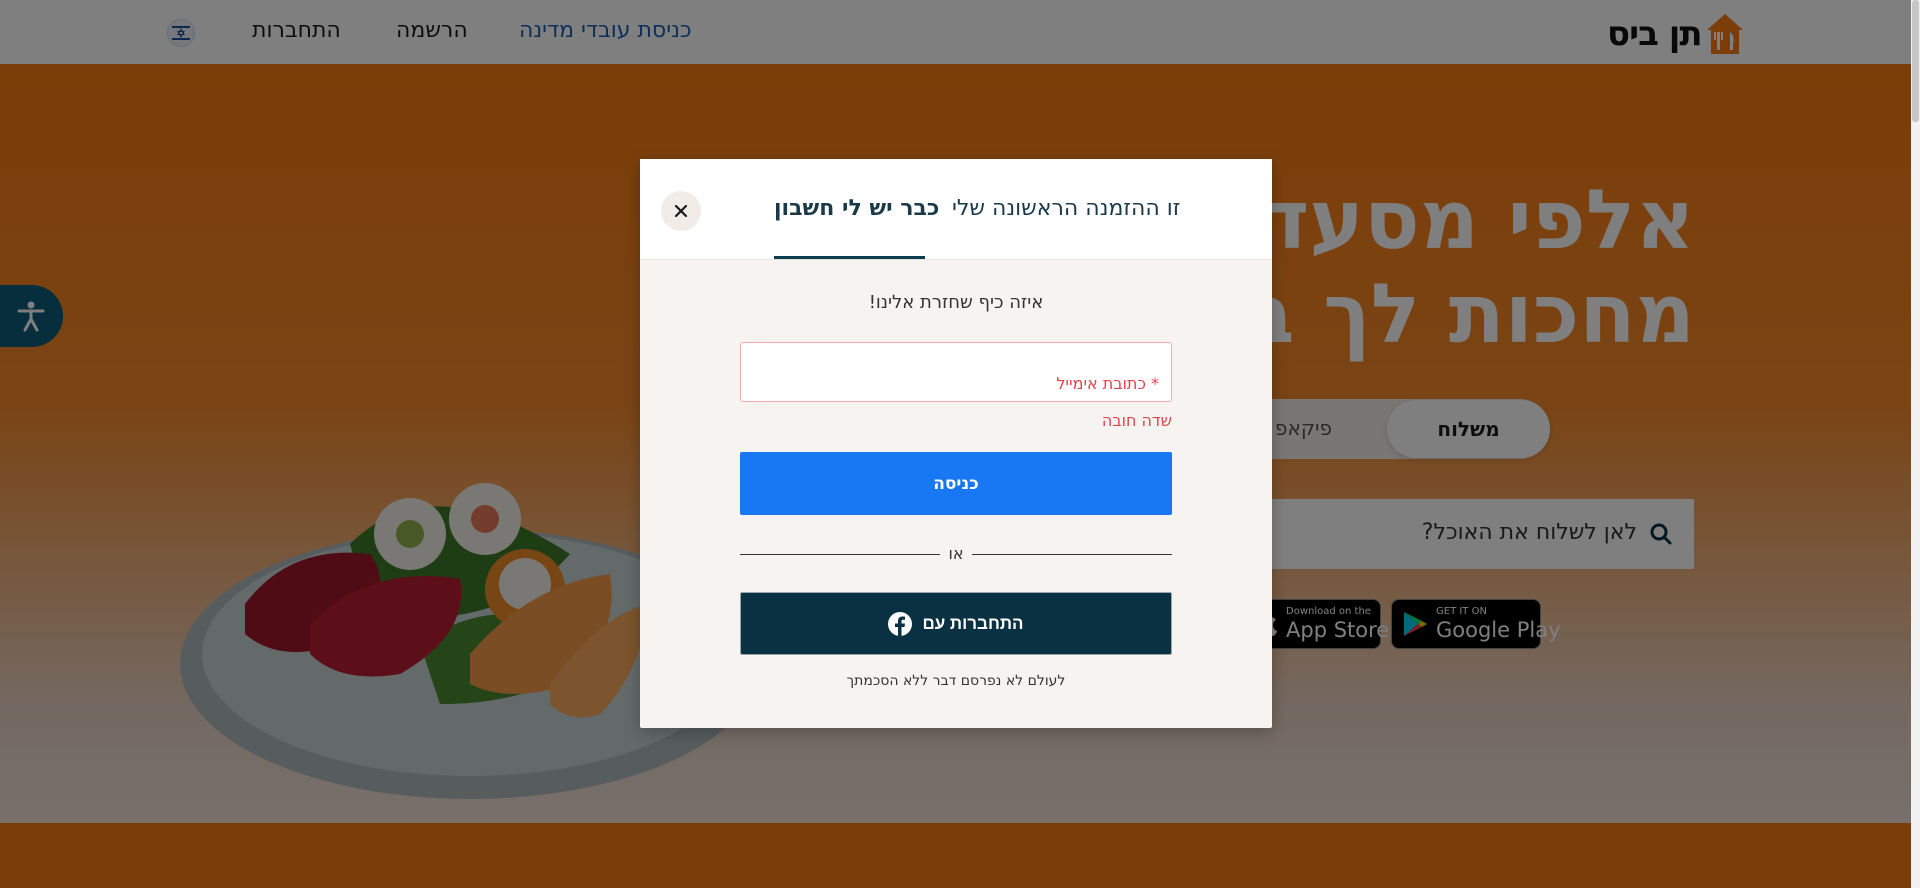 The width and height of the screenshot is (1920, 888). I want to click on privacy-note: לעולם לא נפרסם דבר ללא הסכמתך, so click(956, 681).